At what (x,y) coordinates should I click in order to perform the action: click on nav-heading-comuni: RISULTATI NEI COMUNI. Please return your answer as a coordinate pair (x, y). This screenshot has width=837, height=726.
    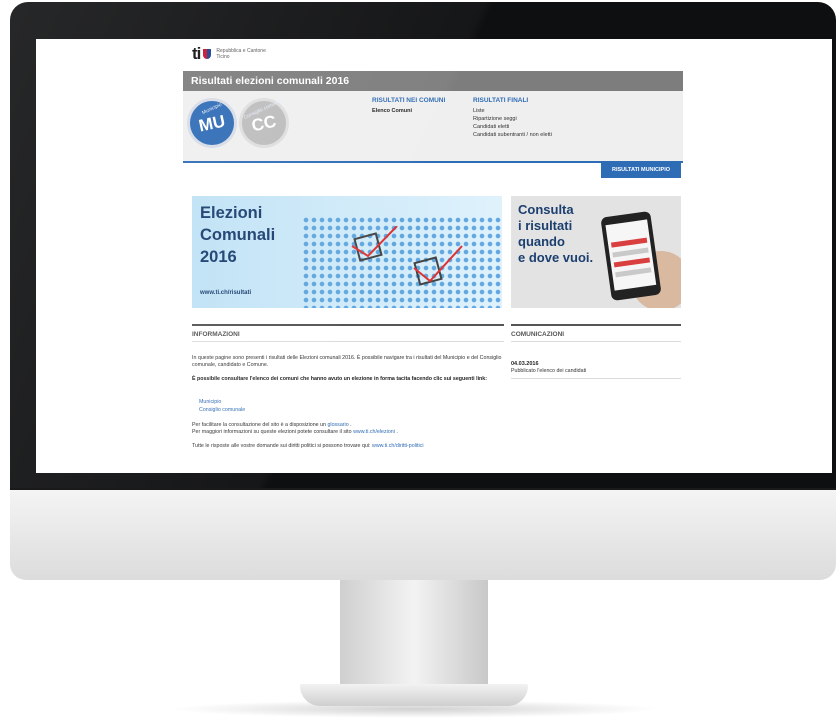
    Looking at the image, I should click on (408, 101).